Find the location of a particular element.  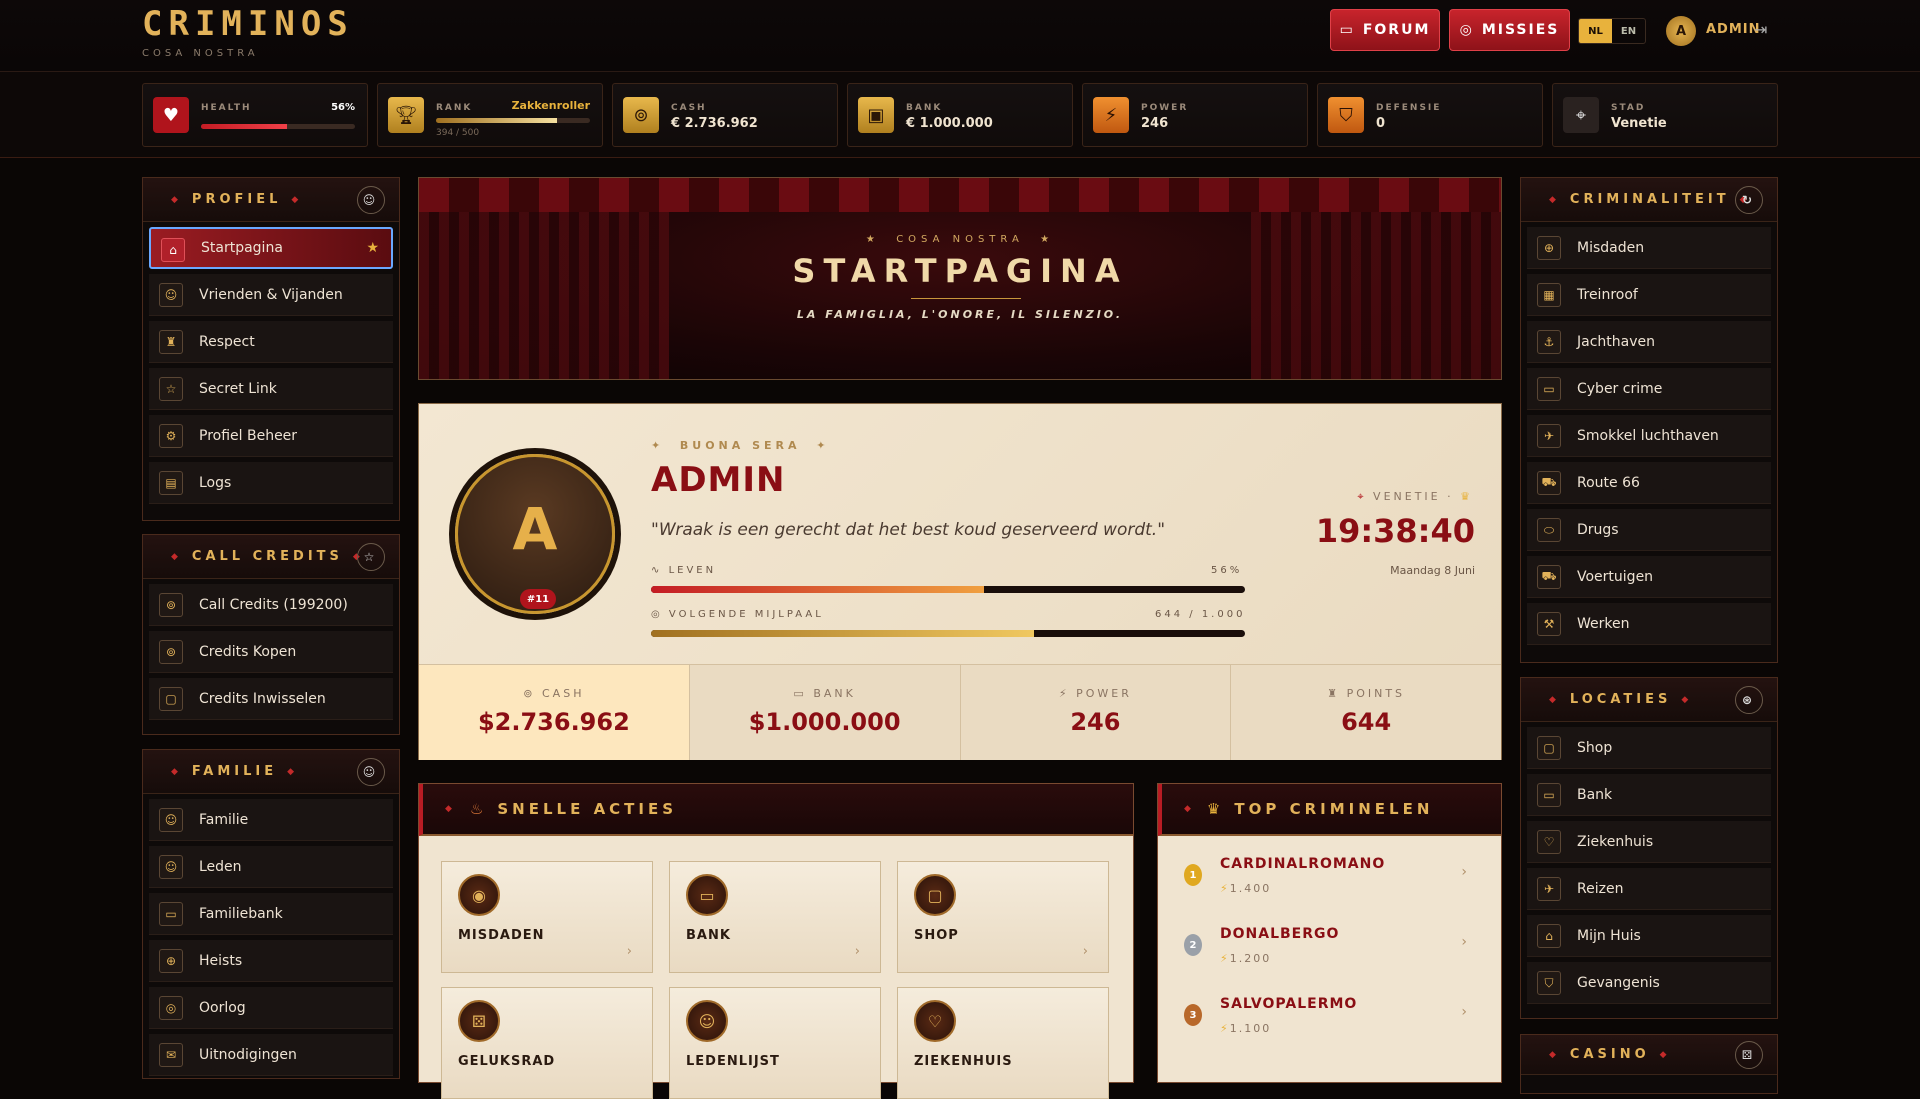

sidebar-item-profiel-beheer: ⚙ Profiel Beheer is located at coordinates (271, 436).